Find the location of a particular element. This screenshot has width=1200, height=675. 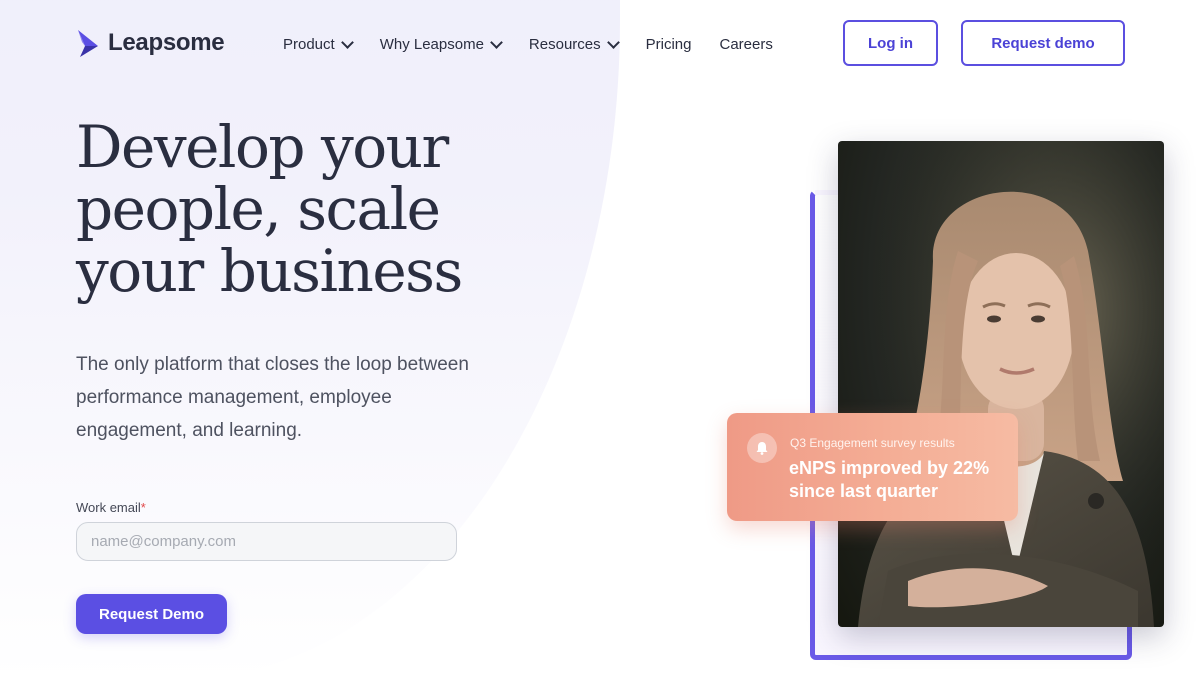

nav-item-label: Pricing is located at coordinates (668, 44).